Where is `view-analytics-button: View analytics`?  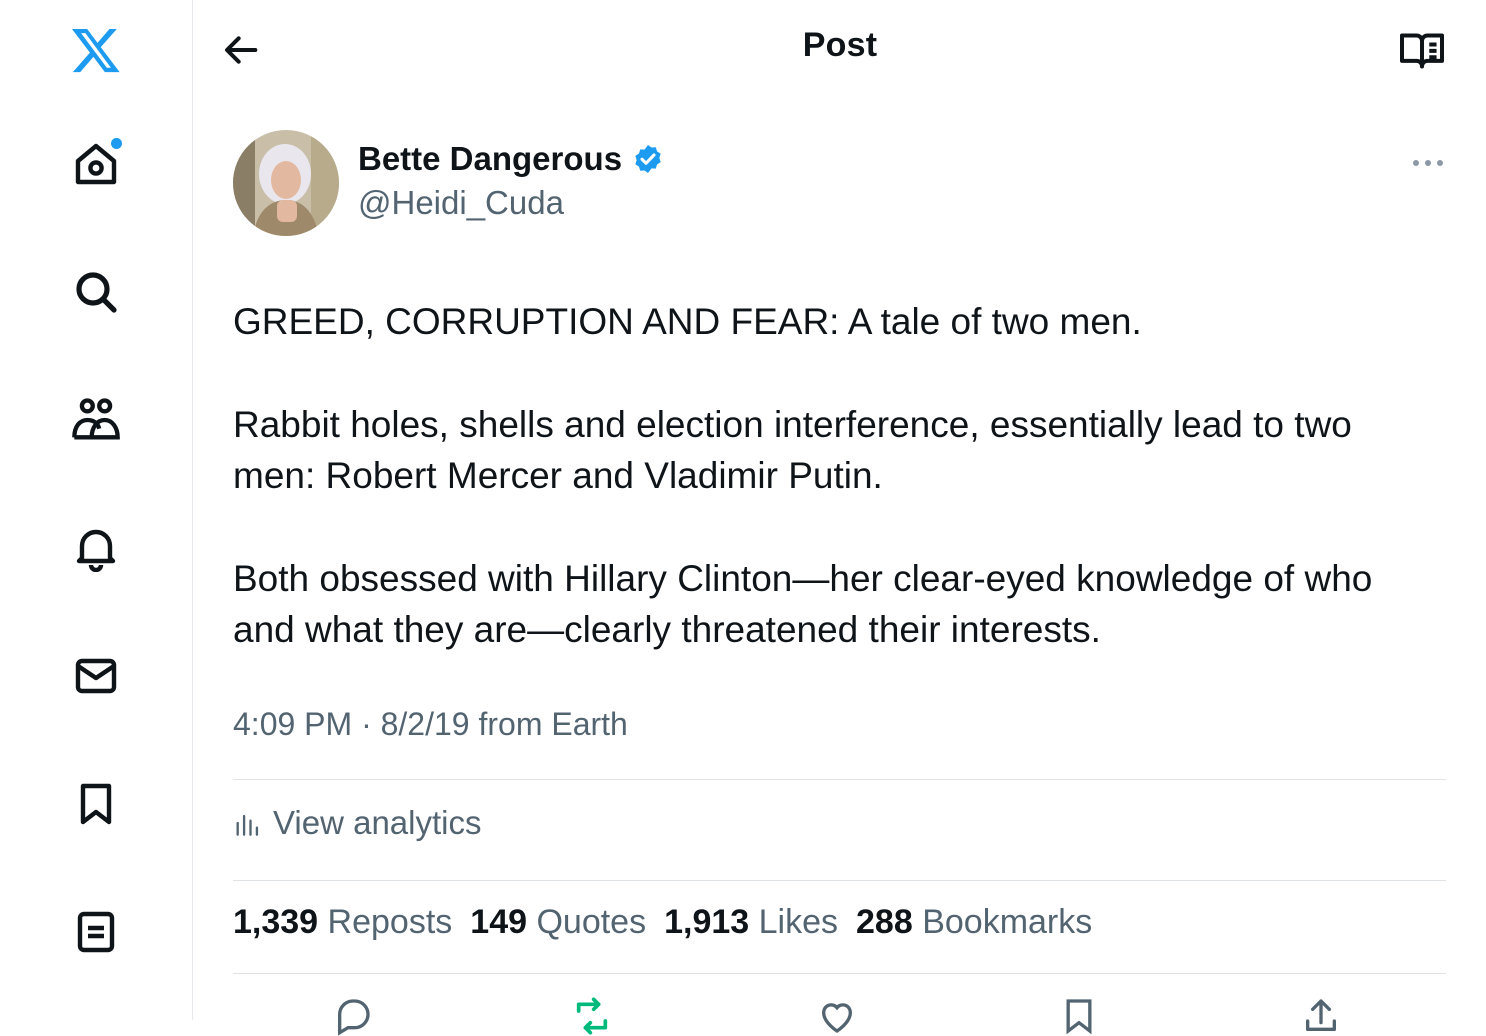
view-analytics-button: View analytics is located at coordinates (357, 823).